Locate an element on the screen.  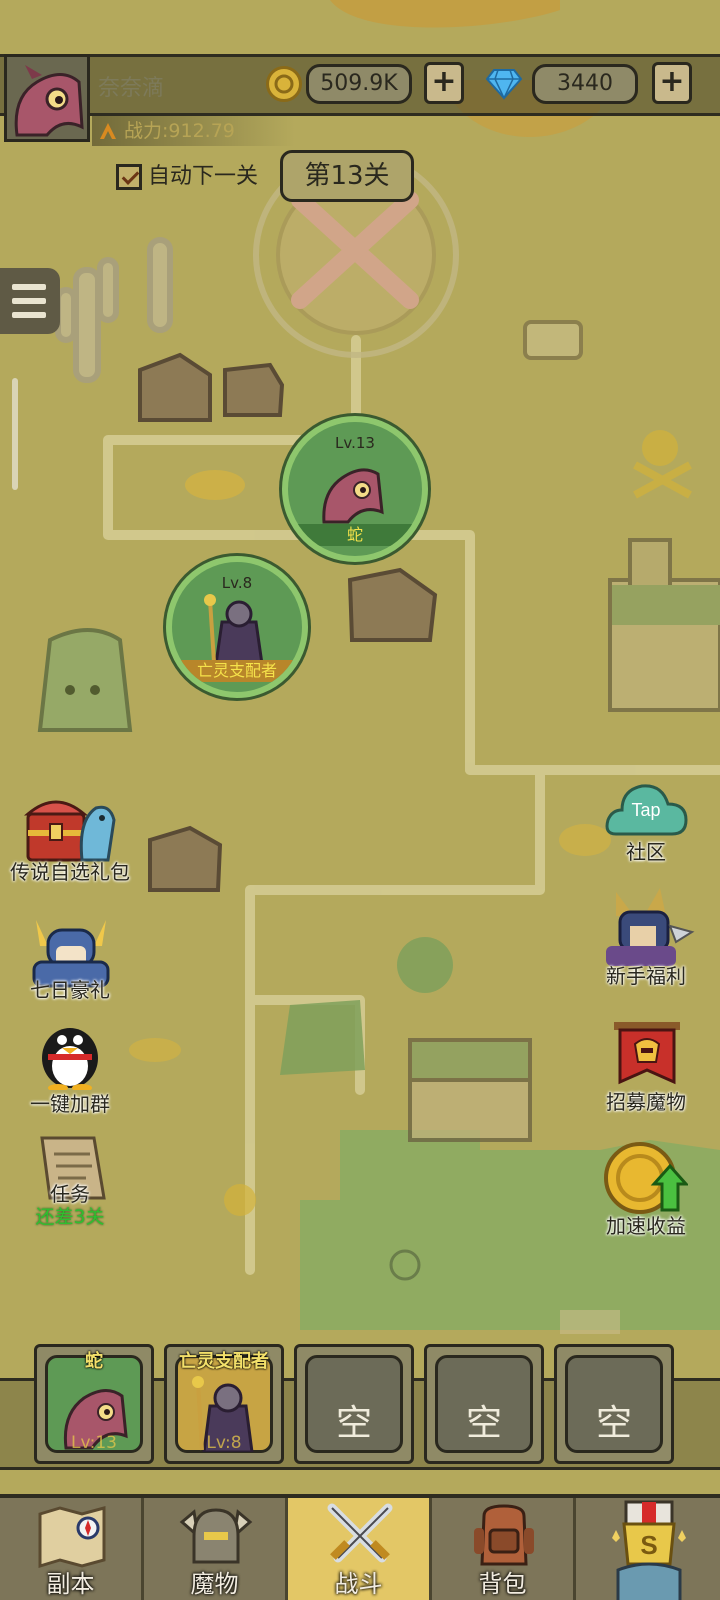
combat-power: 战力:912.79 is located at coordinates (193, 131).